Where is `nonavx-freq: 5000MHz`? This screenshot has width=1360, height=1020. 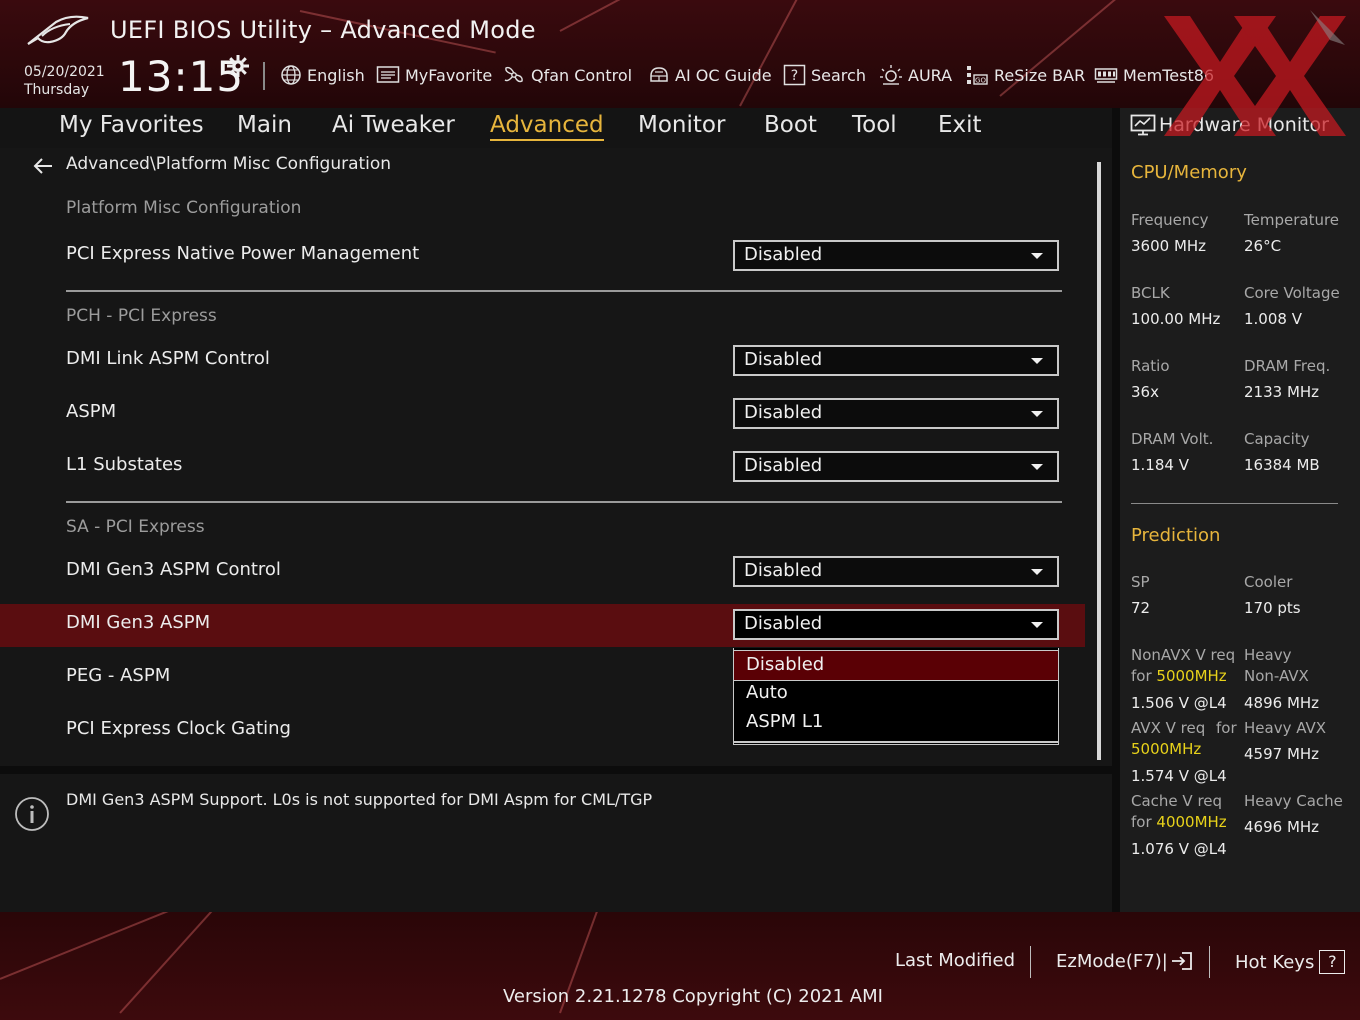
nonavx-freq: 5000MHz is located at coordinates (1191, 676).